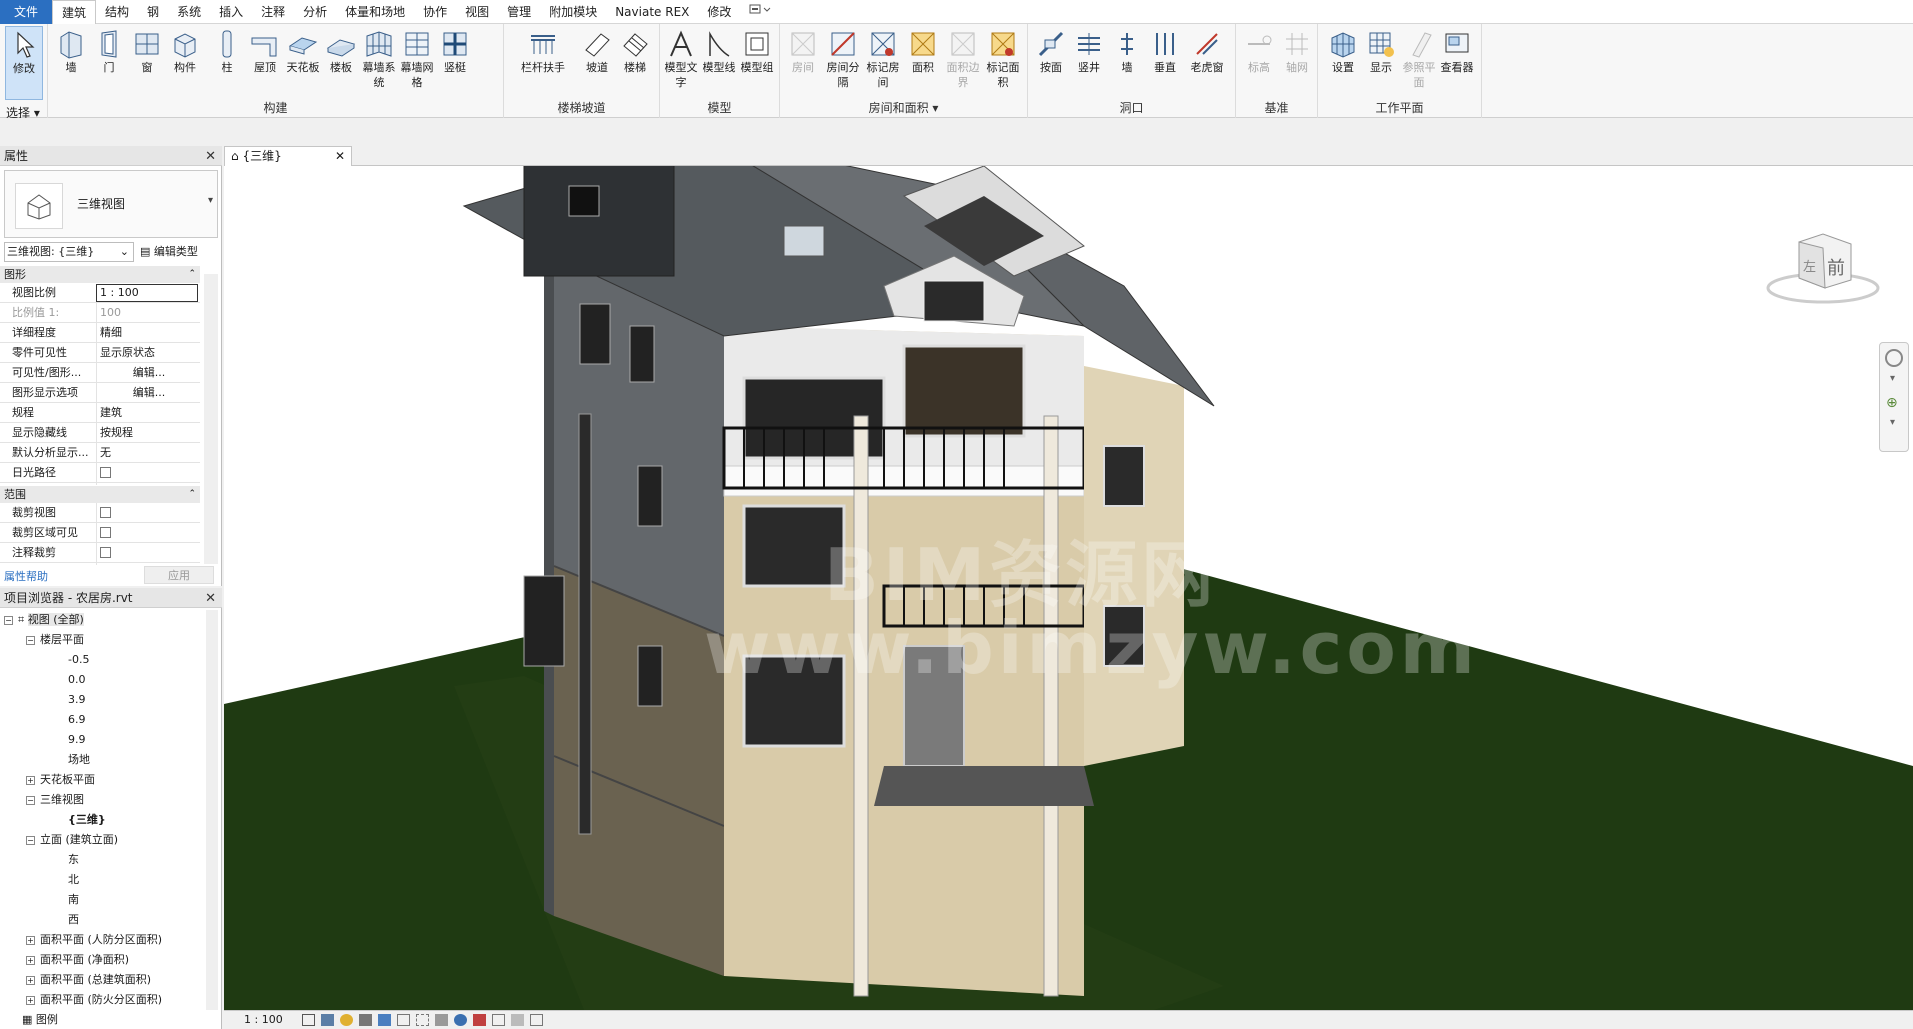  What do you see at coordinates (73, 860) in the screenshot?
I see `tree-elevation-item: 东` at bounding box center [73, 860].